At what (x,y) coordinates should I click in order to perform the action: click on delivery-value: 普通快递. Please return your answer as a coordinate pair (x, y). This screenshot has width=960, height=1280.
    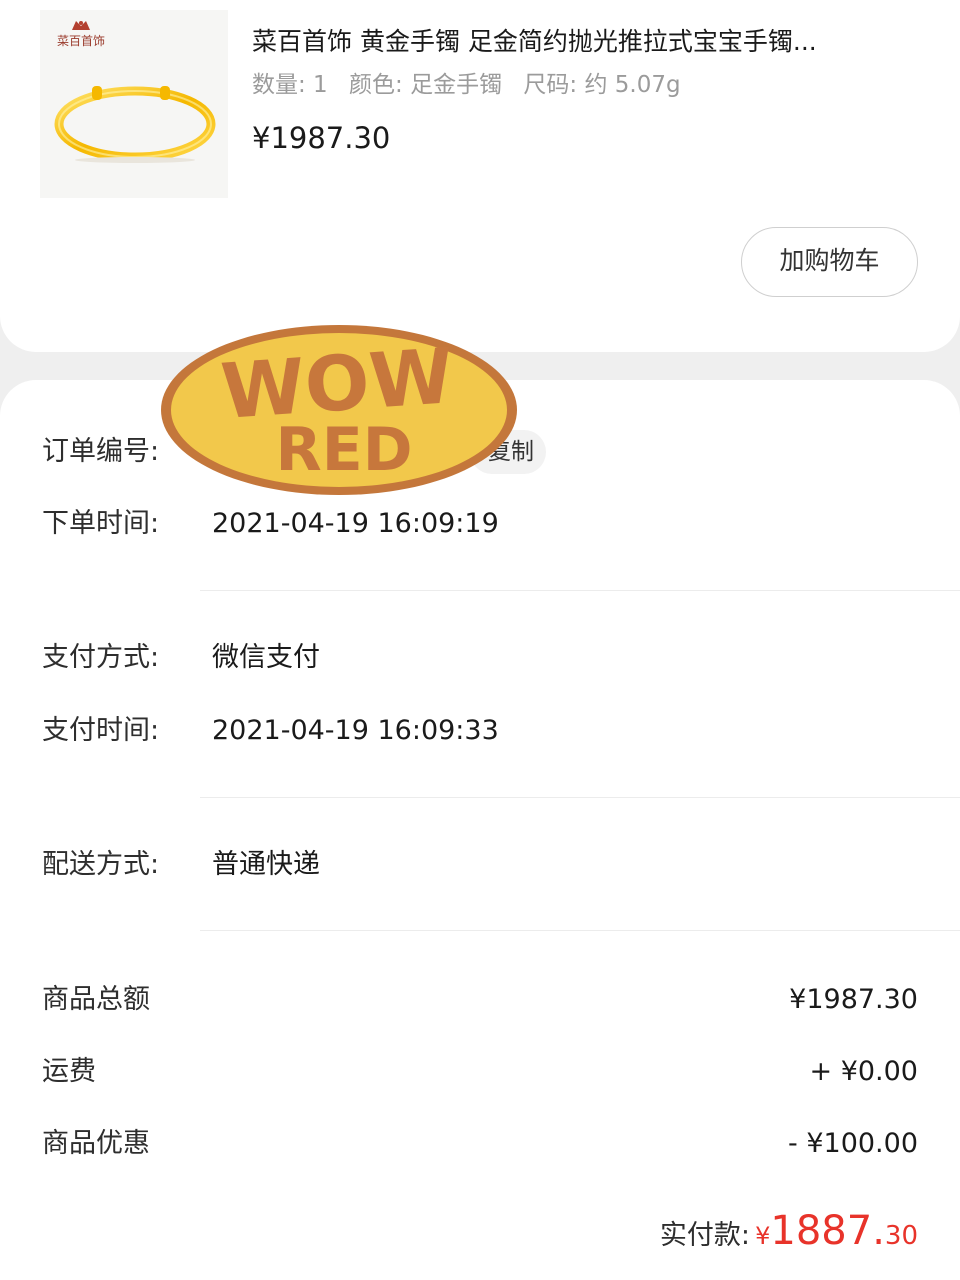
    Looking at the image, I should click on (266, 864).